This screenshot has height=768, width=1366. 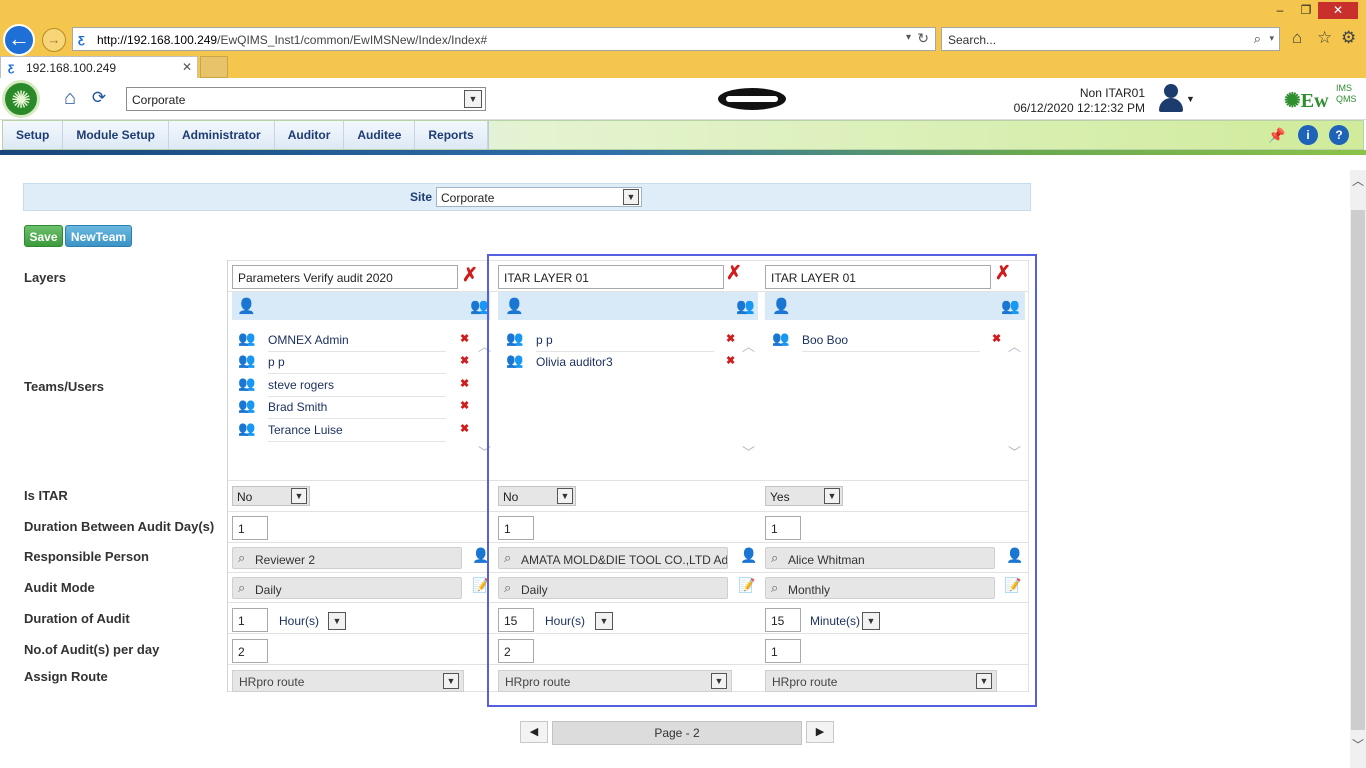 What do you see at coordinates (46, 495) in the screenshot?
I see `row-label-itar: Is ITAR` at bounding box center [46, 495].